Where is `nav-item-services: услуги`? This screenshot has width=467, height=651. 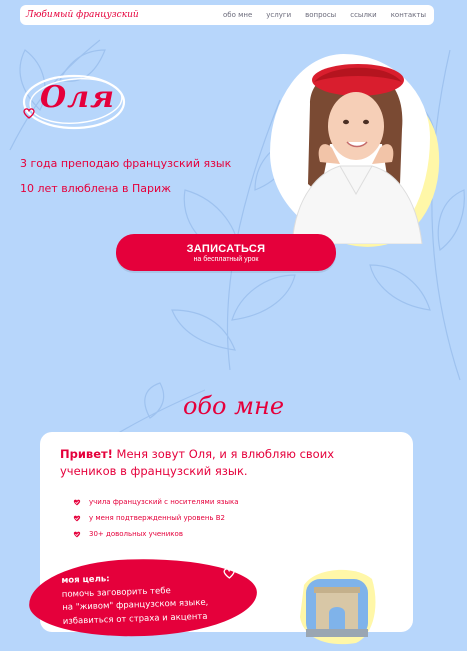 nav-item-services: услуги is located at coordinates (278, 15).